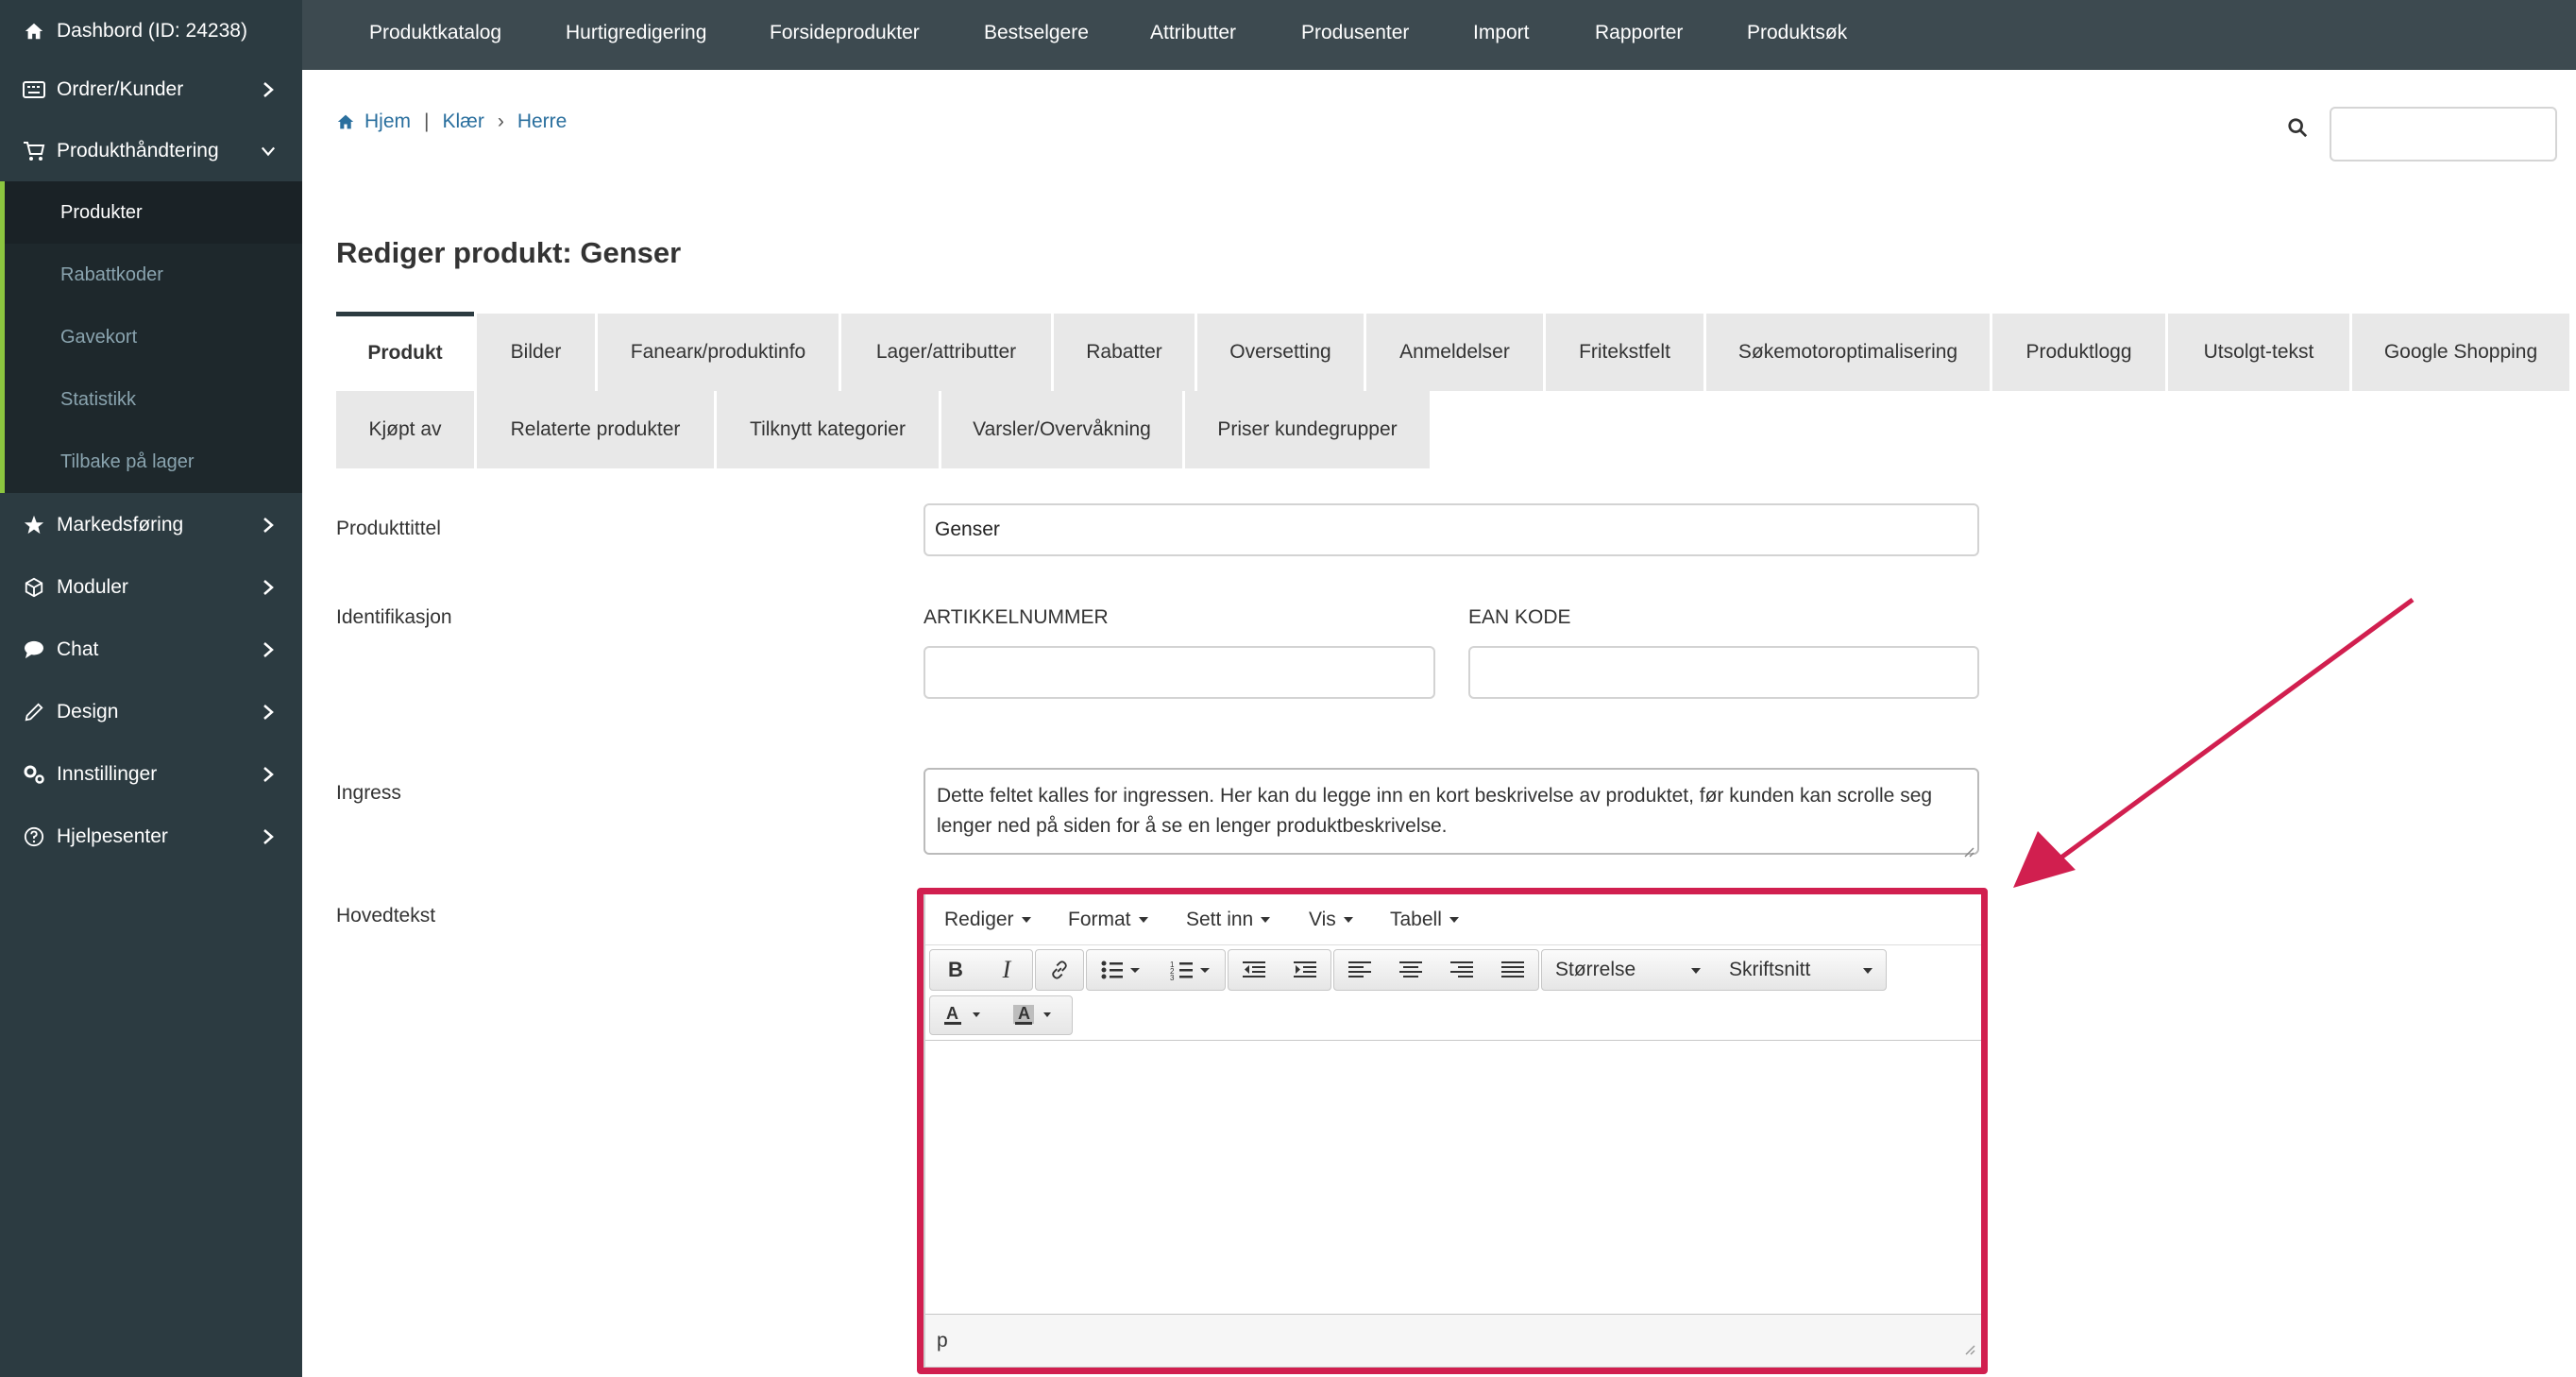 The height and width of the screenshot is (1377, 2576). Describe the element at coordinates (1305, 970) in the screenshot. I see `indent-icon` at that location.